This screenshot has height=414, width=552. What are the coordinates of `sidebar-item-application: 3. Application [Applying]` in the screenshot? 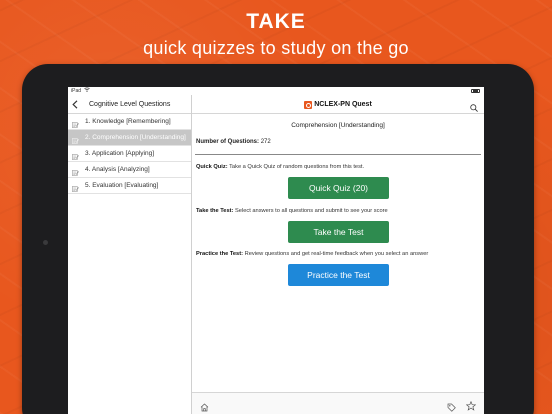 It's located at (129, 154).